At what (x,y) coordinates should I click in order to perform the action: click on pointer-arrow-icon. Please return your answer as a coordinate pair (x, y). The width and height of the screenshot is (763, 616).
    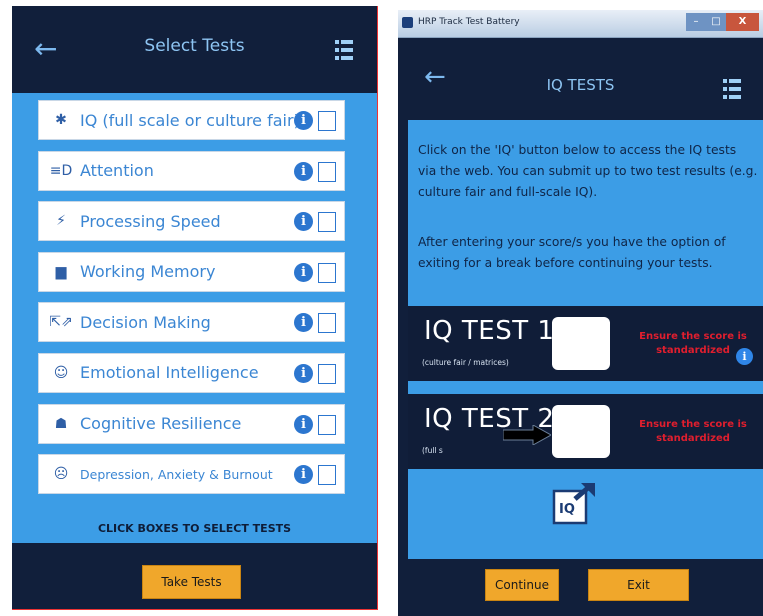
    Looking at the image, I should click on (527, 435).